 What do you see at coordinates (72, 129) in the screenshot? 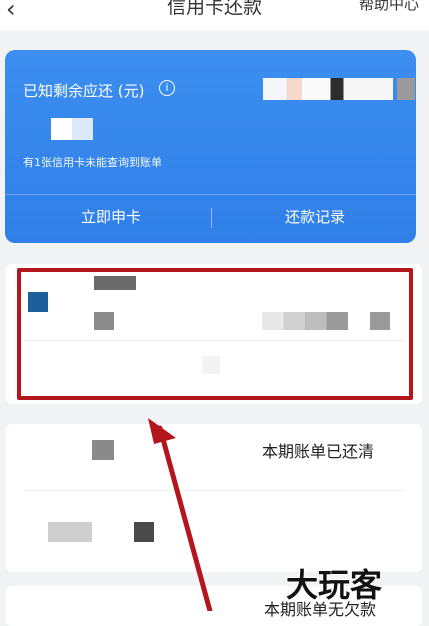
I see `masked-amount-value` at bounding box center [72, 129].